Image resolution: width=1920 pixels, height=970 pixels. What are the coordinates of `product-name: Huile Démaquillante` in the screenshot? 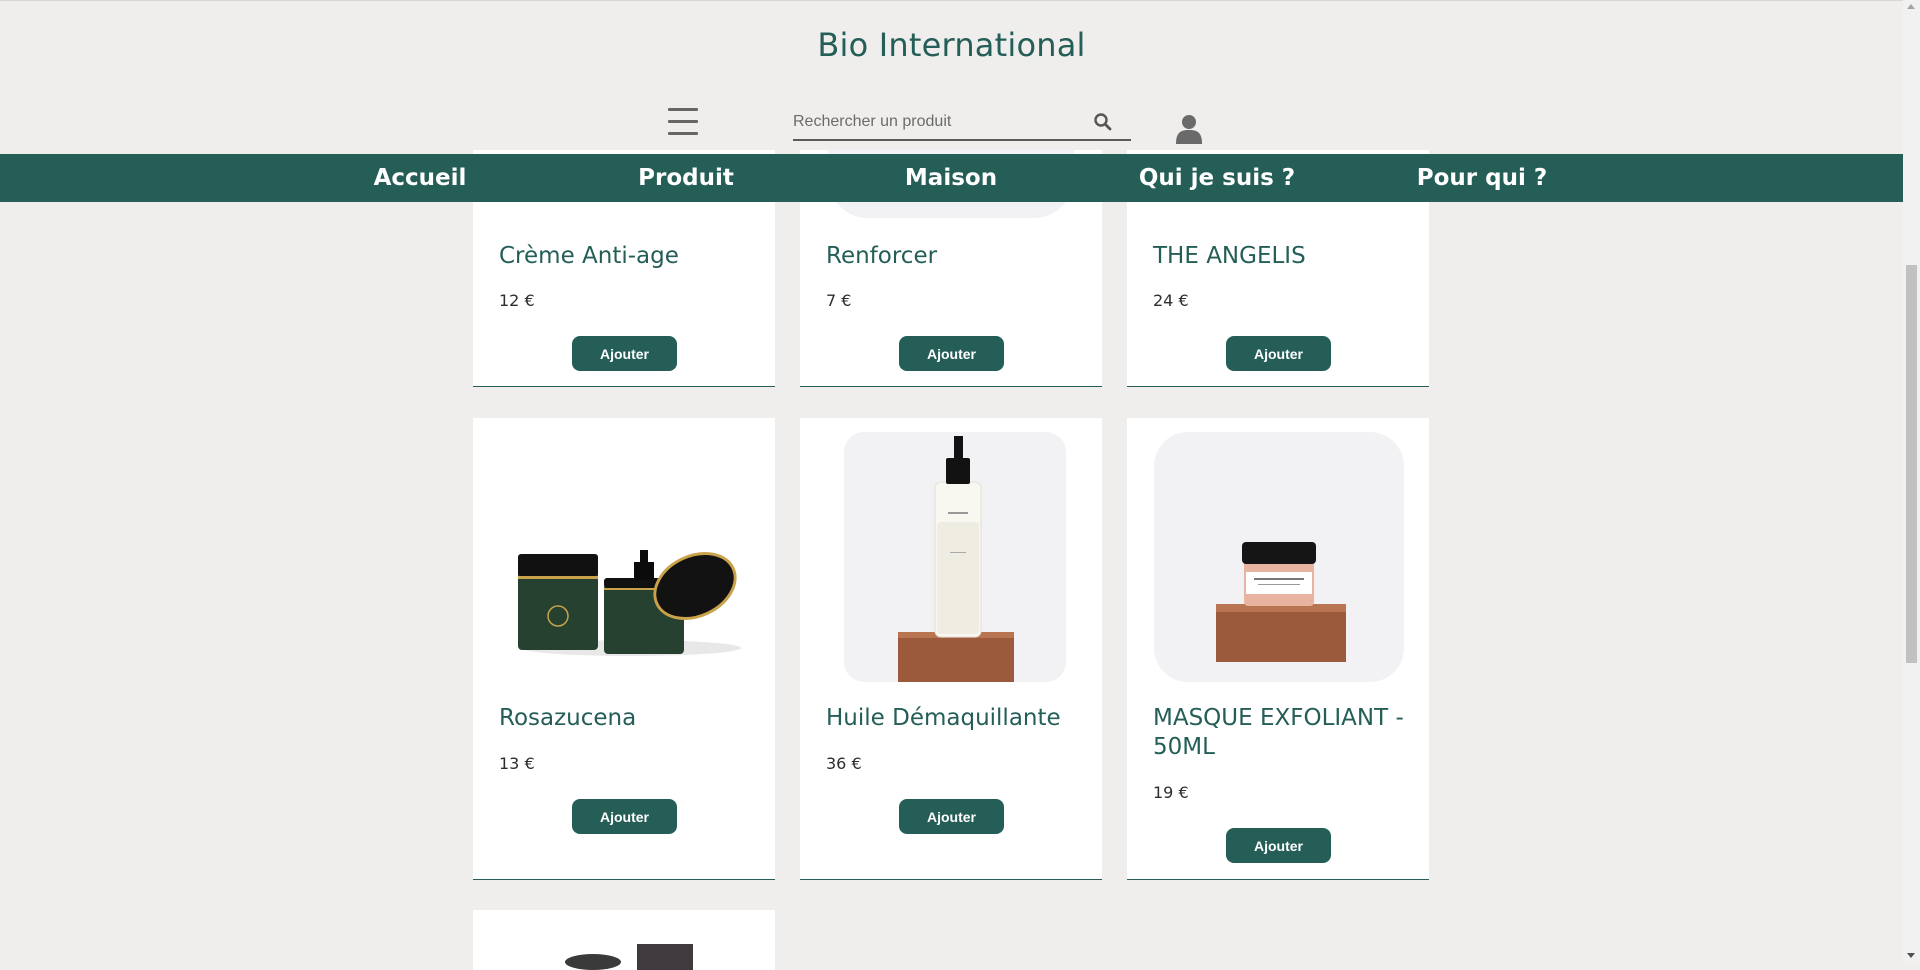 It's located at (956, 718).